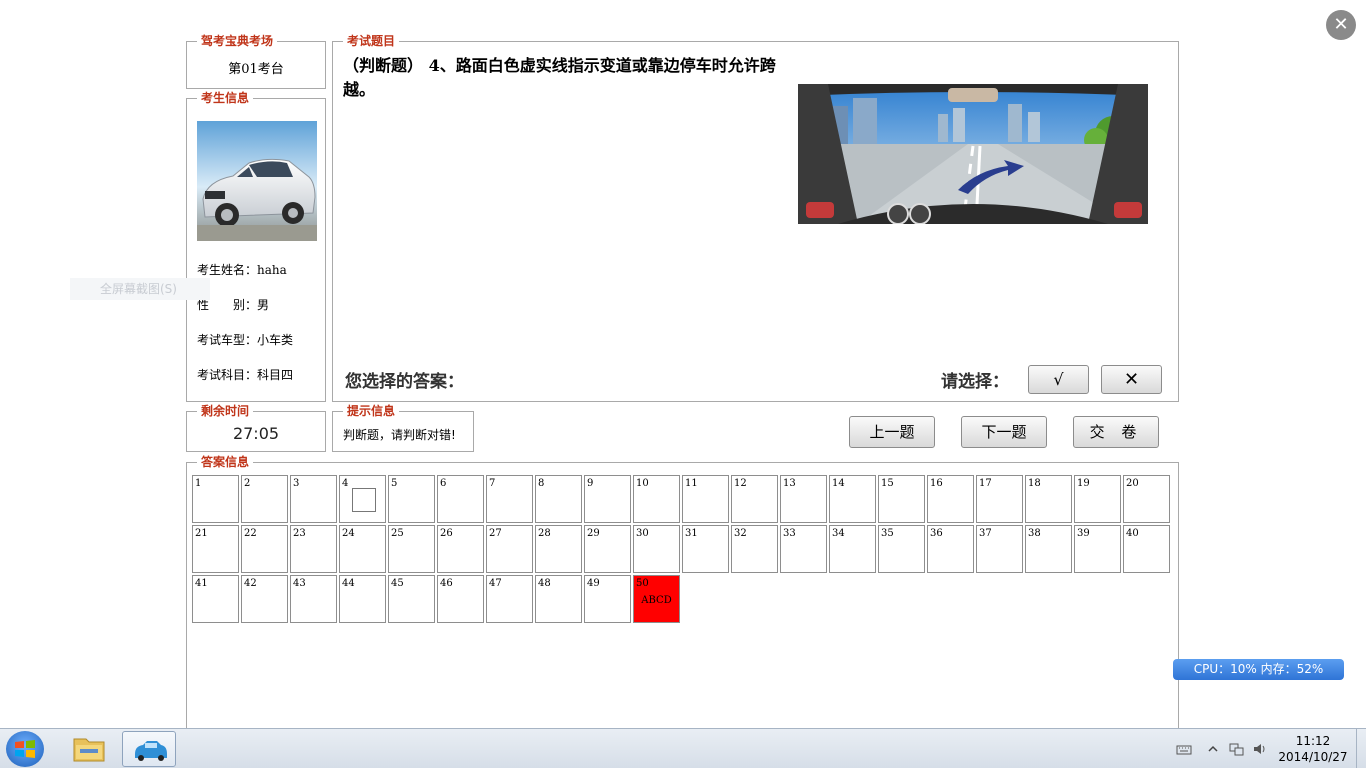  I want to click on examinee-name-row: 考生姓名：haha, so click(242, 269).